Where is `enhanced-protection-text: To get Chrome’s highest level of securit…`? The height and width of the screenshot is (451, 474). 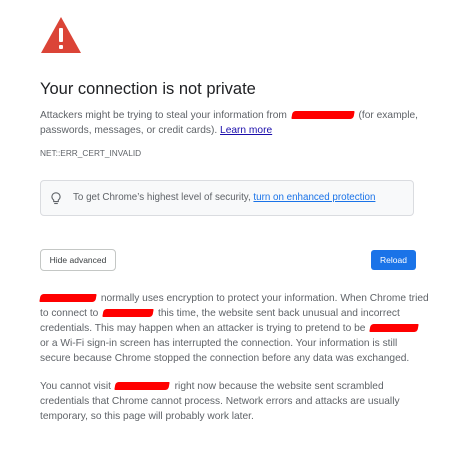
enhanced-protection-text: To get Chrome’s highest level of securit… is located at coordinates (163, 197).